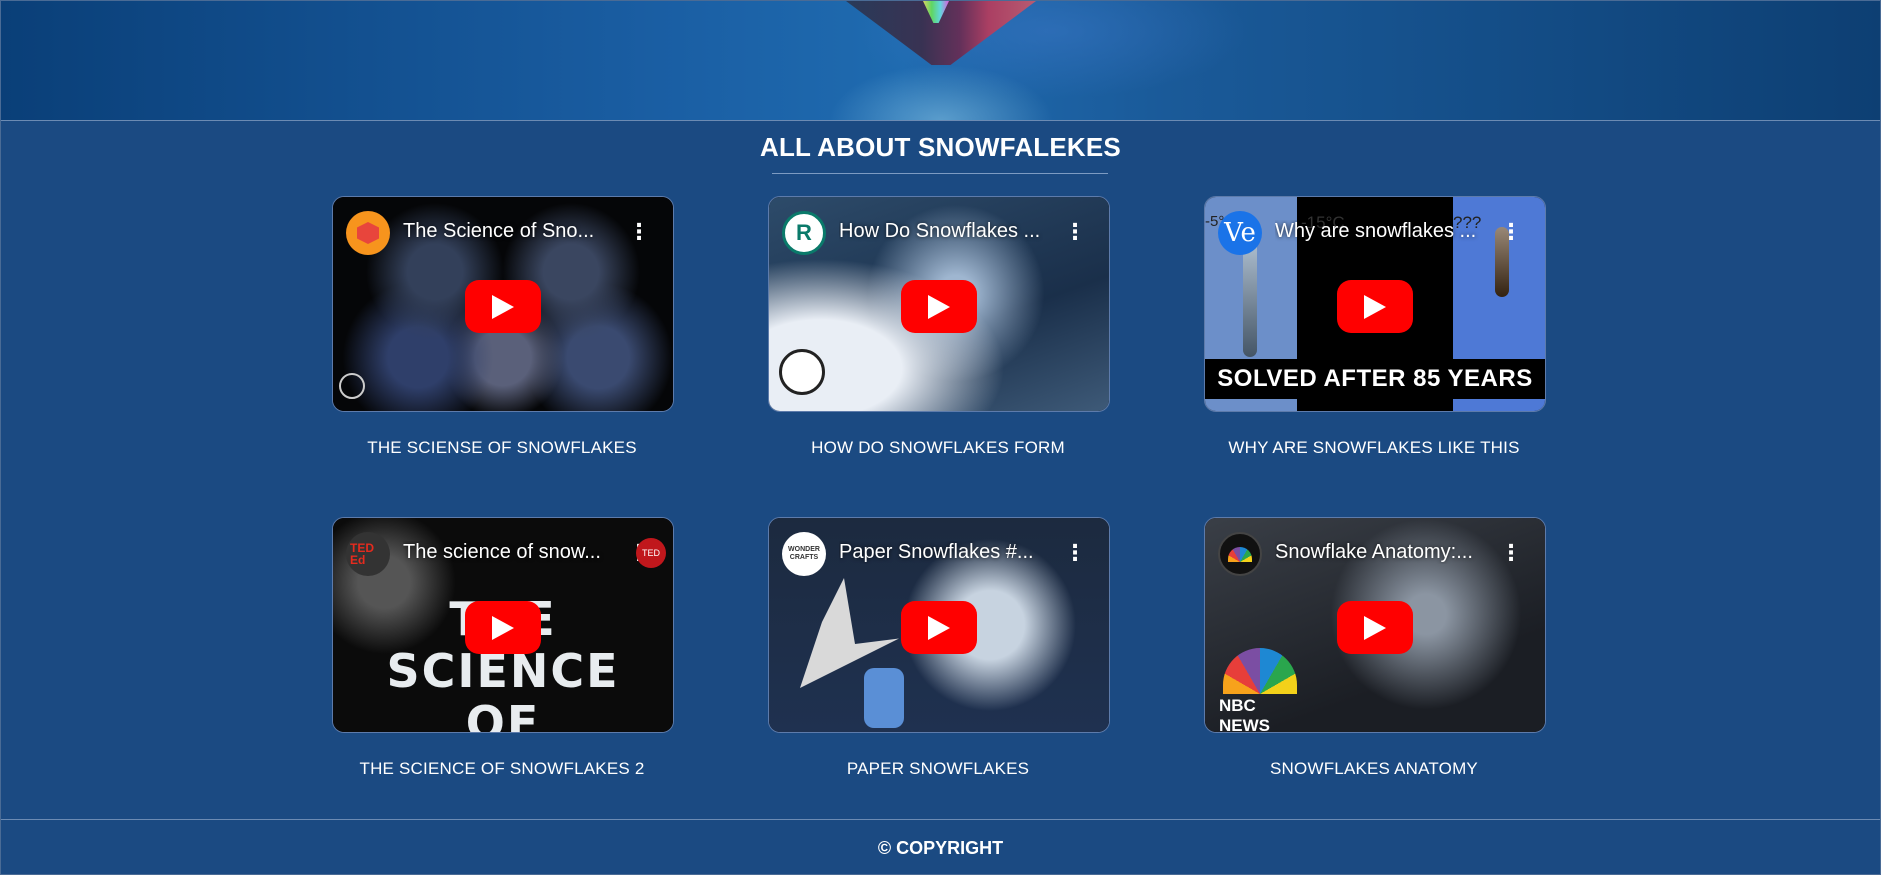 This screenshot has height=875, width=1881. I want to click on video-embed-1: The Science of Sno... ⋮, so click(503, 304).